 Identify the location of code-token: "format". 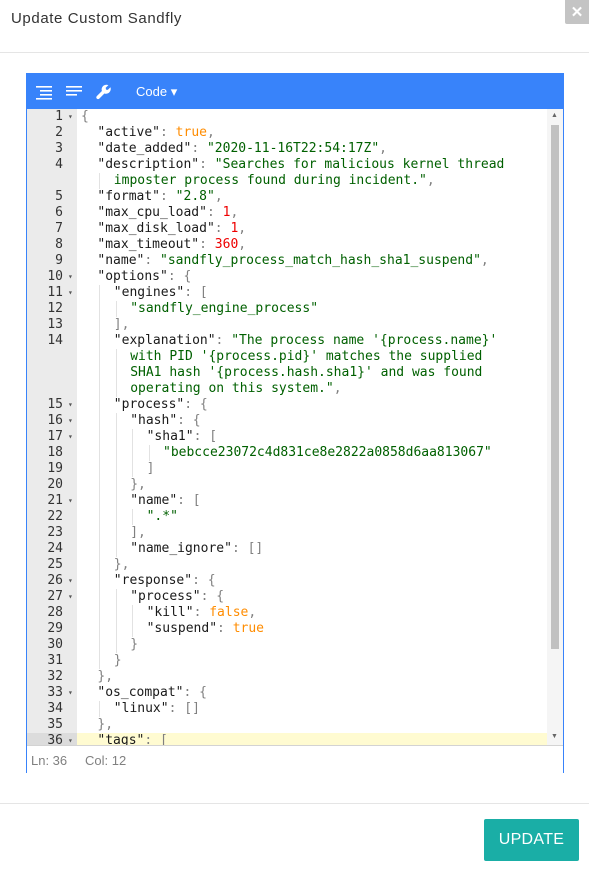
(129, 196).